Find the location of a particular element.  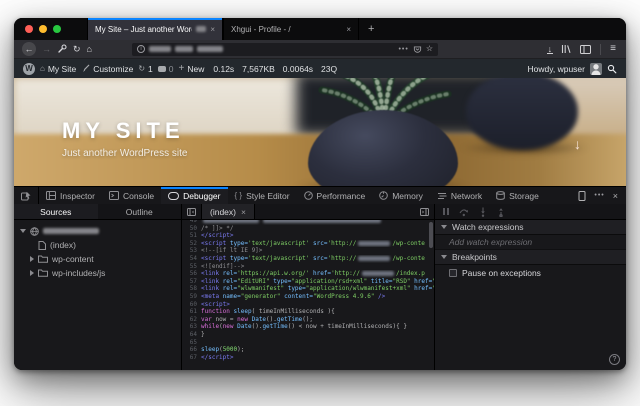

site-info-icon: i is located at coordinates (140, 49).